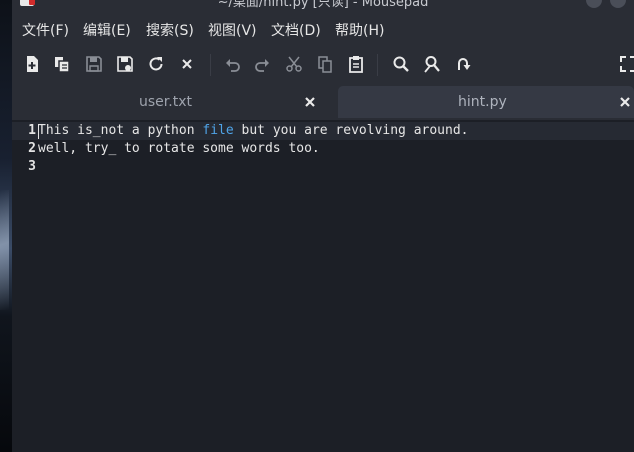 The height and width of the screenshot is (452, 634). I want to click on toolbar, so click(323, 65).